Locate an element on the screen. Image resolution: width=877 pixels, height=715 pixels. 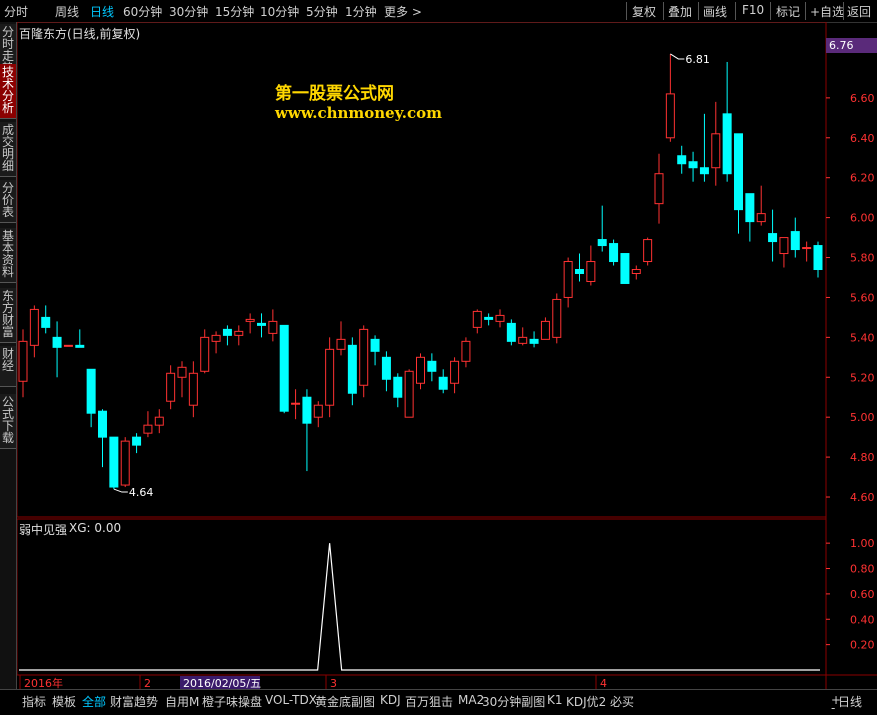
tab-10min: 10分钟 is located at coordinates (279, 11).